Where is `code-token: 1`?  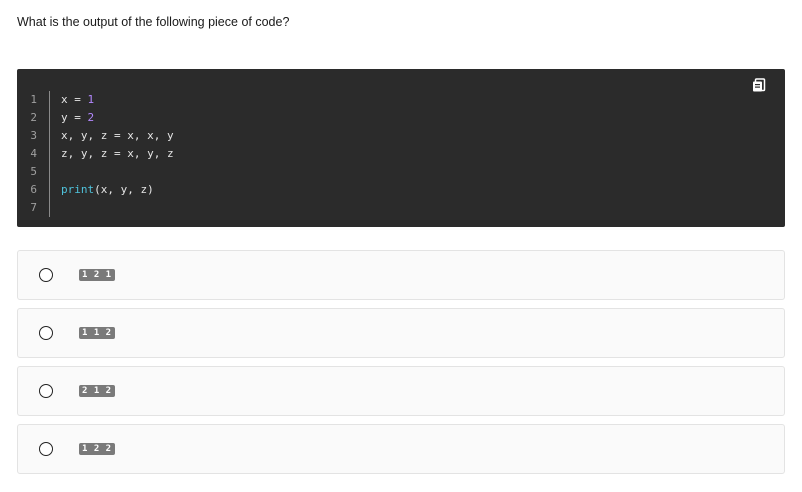
code-token: 1 is located at coordinates (91, 99).